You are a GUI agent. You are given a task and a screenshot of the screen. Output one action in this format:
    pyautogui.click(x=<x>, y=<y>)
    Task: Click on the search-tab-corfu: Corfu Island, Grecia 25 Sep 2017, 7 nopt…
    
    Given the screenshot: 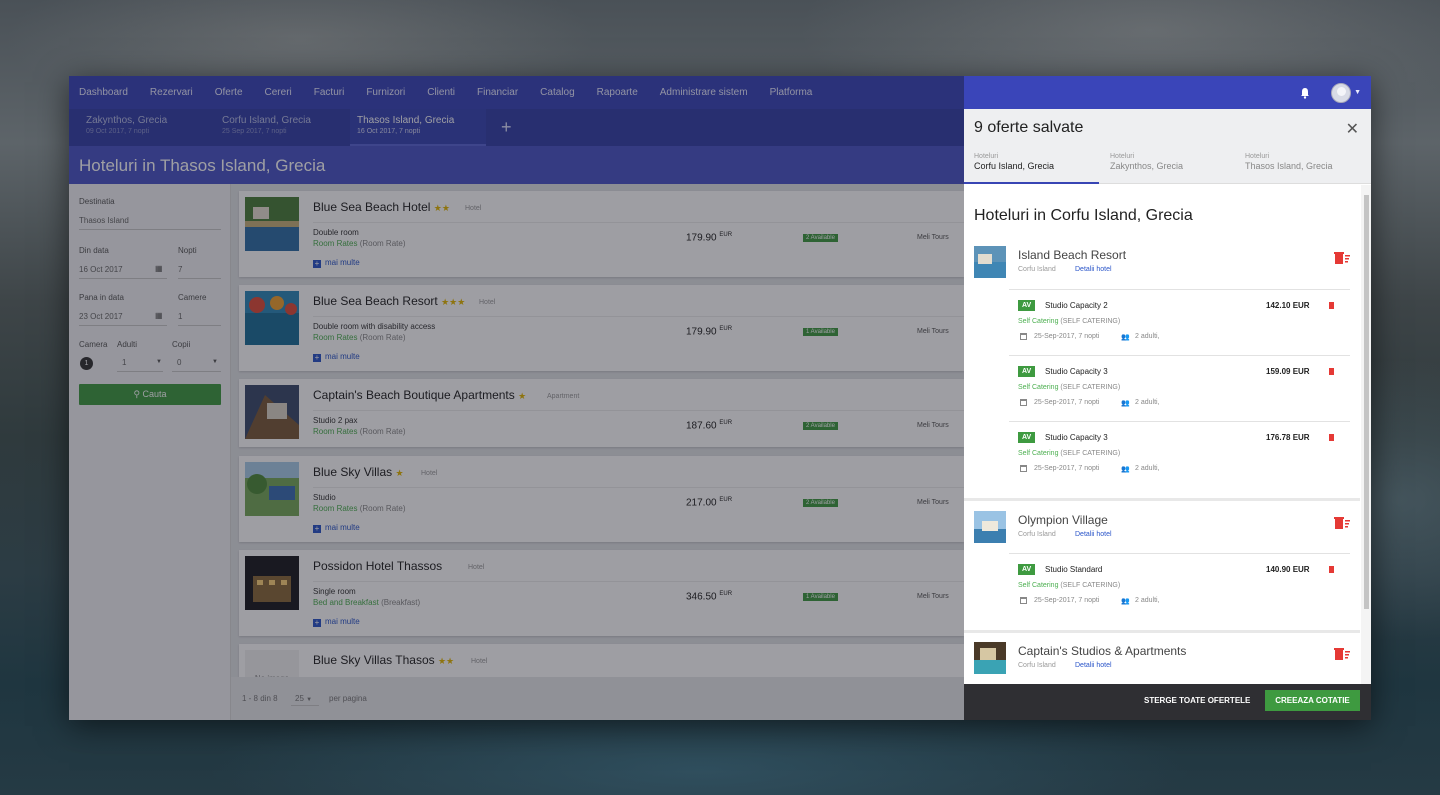 What is the action you would take?
    pyautogui.click(x=273, y=127)
    